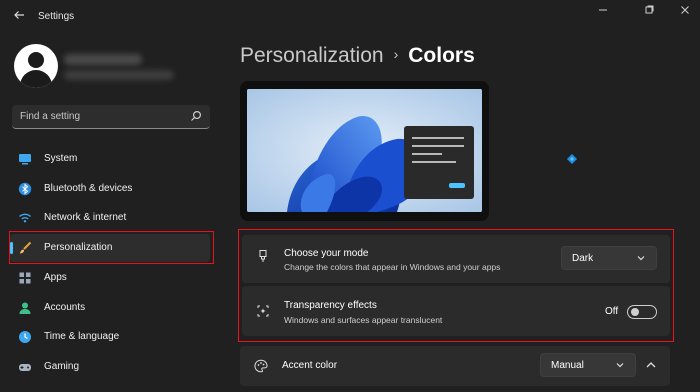 The height and width of the screenshot is (392, 700). Describe the element at coordinates (364, 151) in the screenshot. I see `theme-preview` at that location.